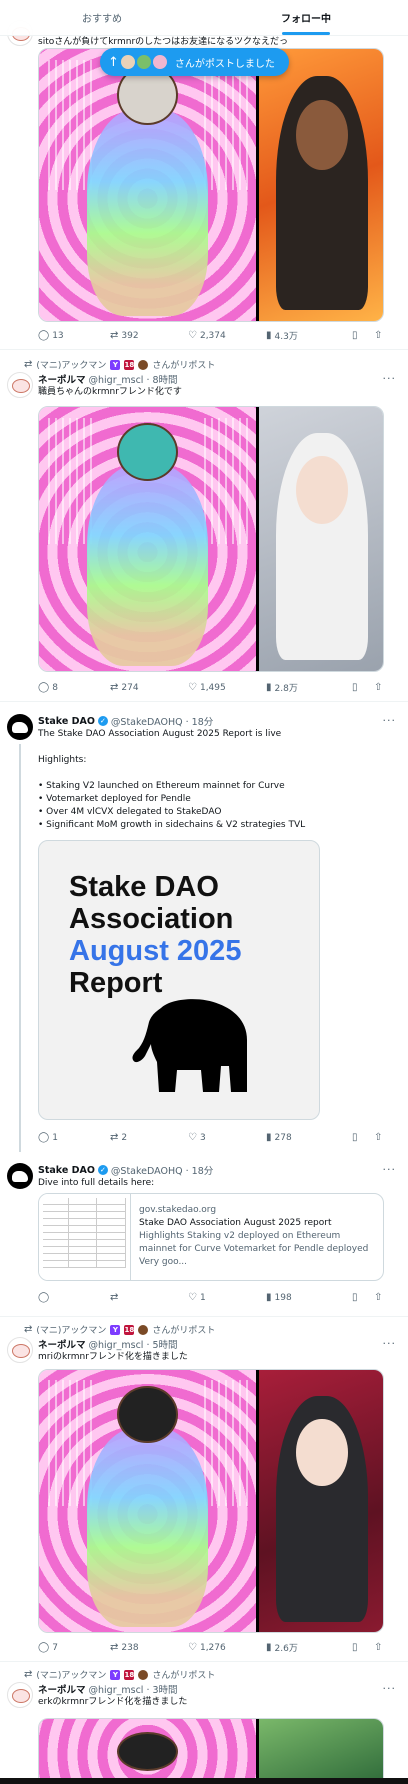 The height and width of the screenshot is (1784, 408). I want to click on repost-button: ⇄ 2, so click(149, 1137).